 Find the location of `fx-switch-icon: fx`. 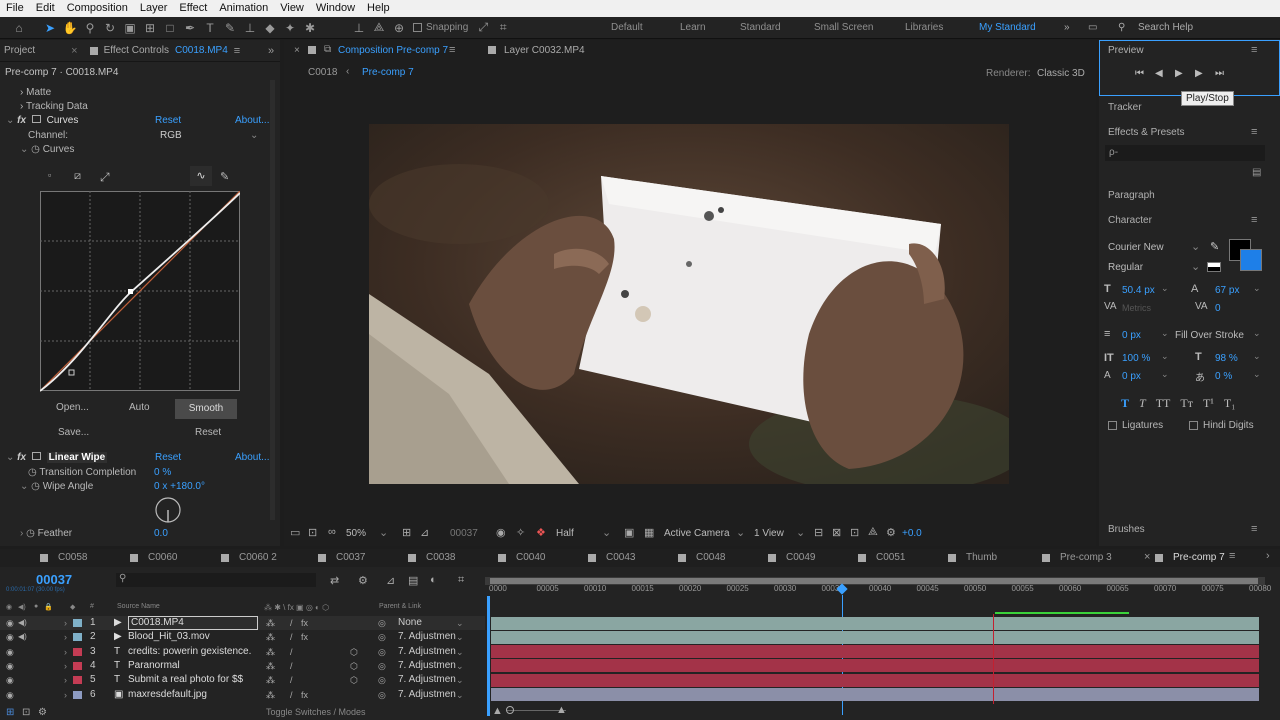

fx-switch-icon: fx is located at coordinates (304, 623).